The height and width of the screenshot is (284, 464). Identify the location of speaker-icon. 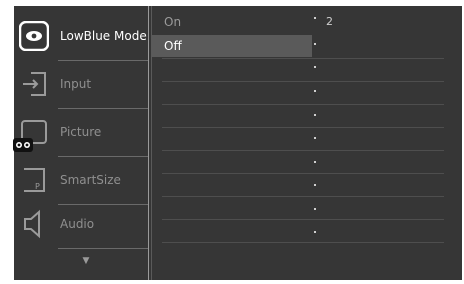
(34, 224).